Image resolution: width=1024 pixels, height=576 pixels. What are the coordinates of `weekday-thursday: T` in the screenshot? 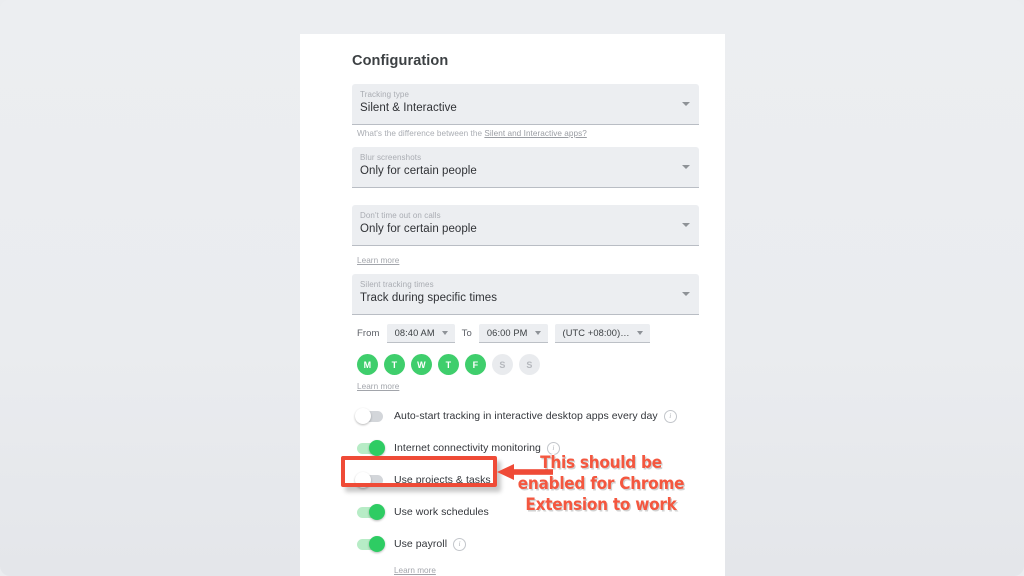 It's located at (448, 364).